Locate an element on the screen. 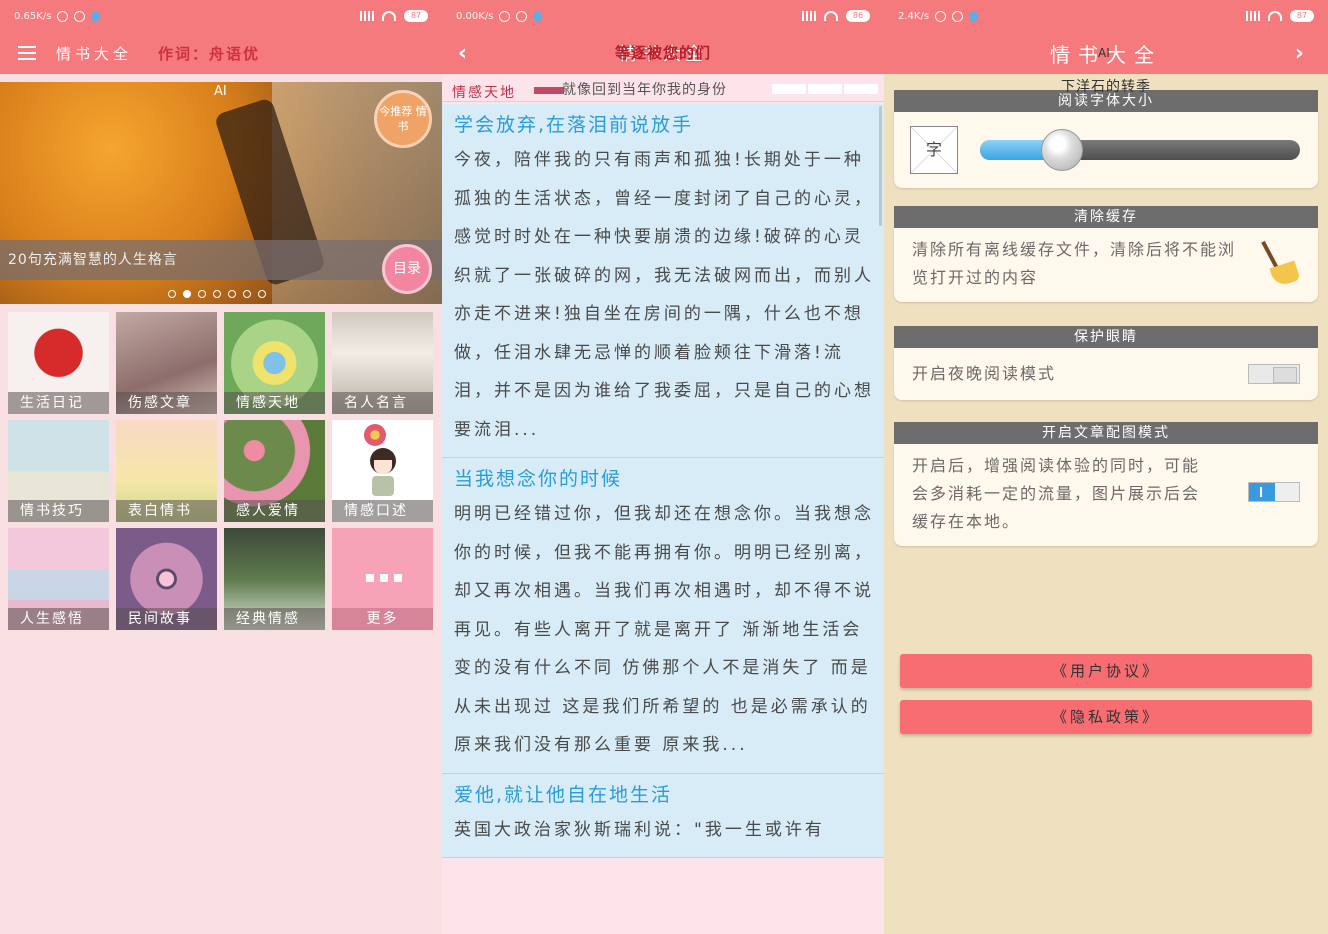  tile-label: 民间故事 is located at coordinates (166, 619).